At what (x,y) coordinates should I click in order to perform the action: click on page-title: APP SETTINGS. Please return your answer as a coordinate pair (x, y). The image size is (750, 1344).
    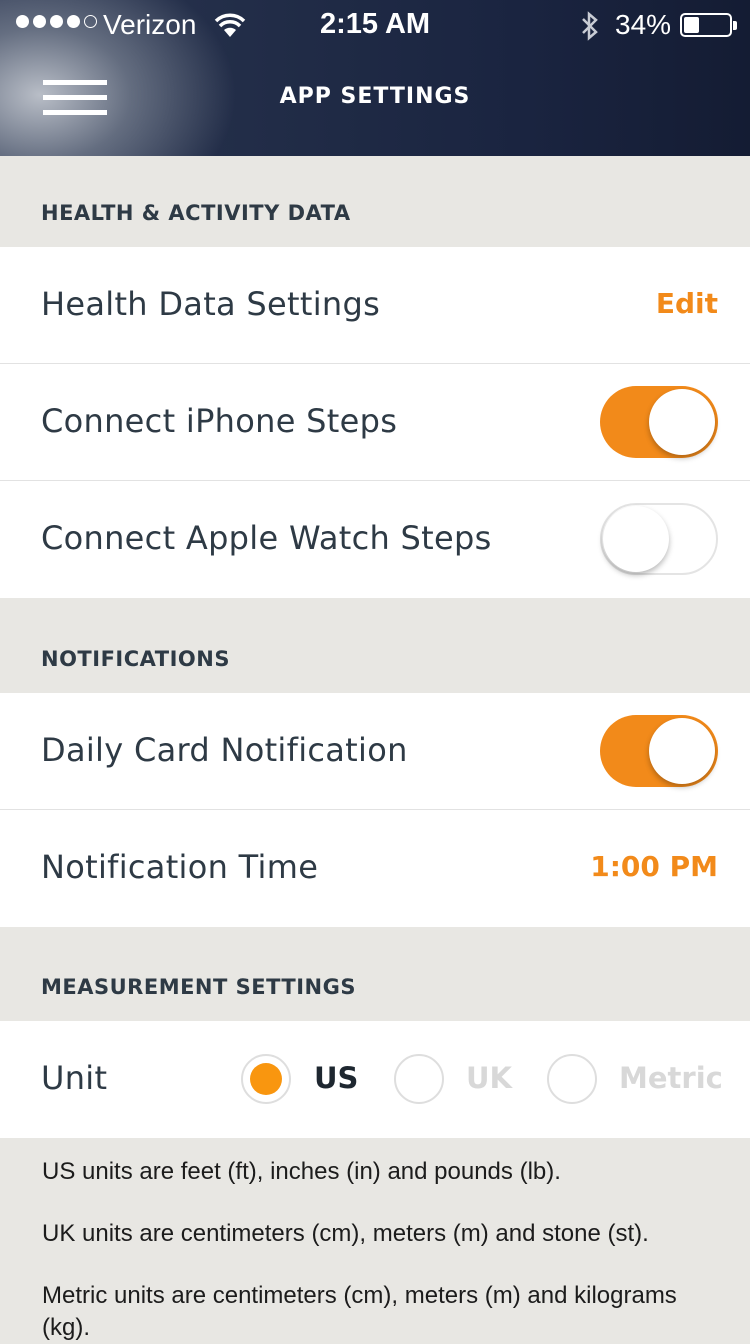
    Looking at the image, I should click on (375, 96).